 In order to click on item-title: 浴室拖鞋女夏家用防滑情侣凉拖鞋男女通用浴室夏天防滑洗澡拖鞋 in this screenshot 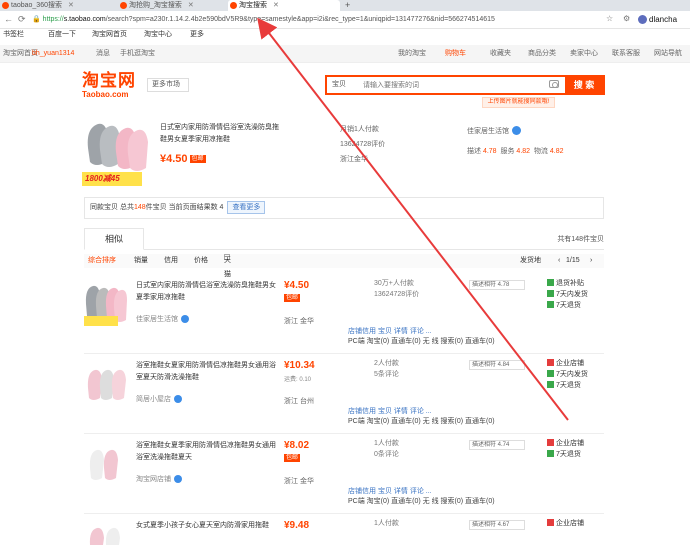, I will do `click(206, 372)`.